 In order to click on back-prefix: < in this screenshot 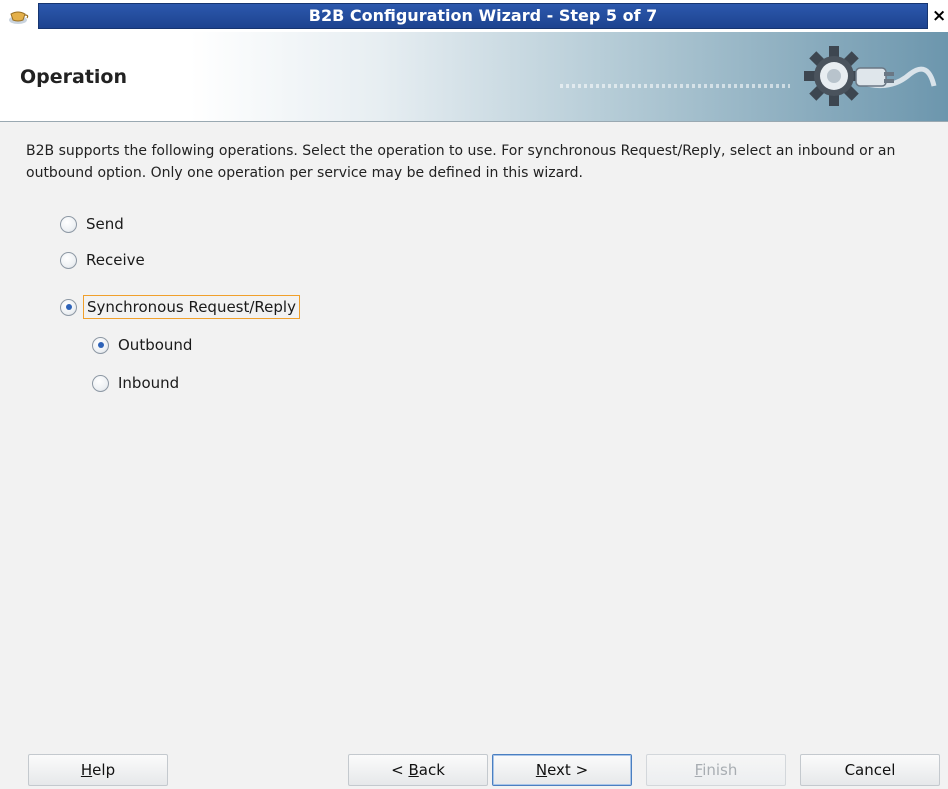, I will do `click(400, 770)`.